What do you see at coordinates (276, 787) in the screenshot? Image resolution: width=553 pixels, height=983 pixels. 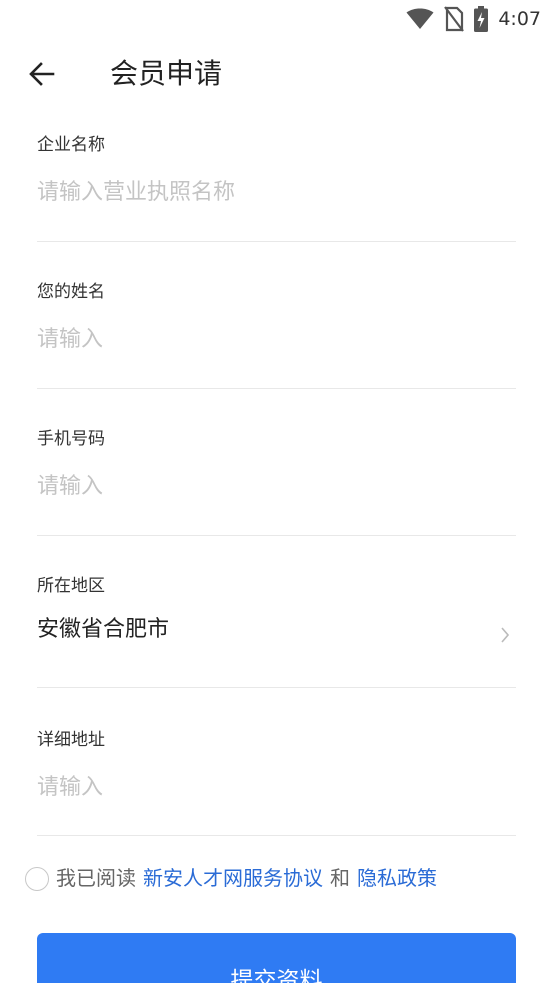 I see `address-input` at bounding box center [276, 787].